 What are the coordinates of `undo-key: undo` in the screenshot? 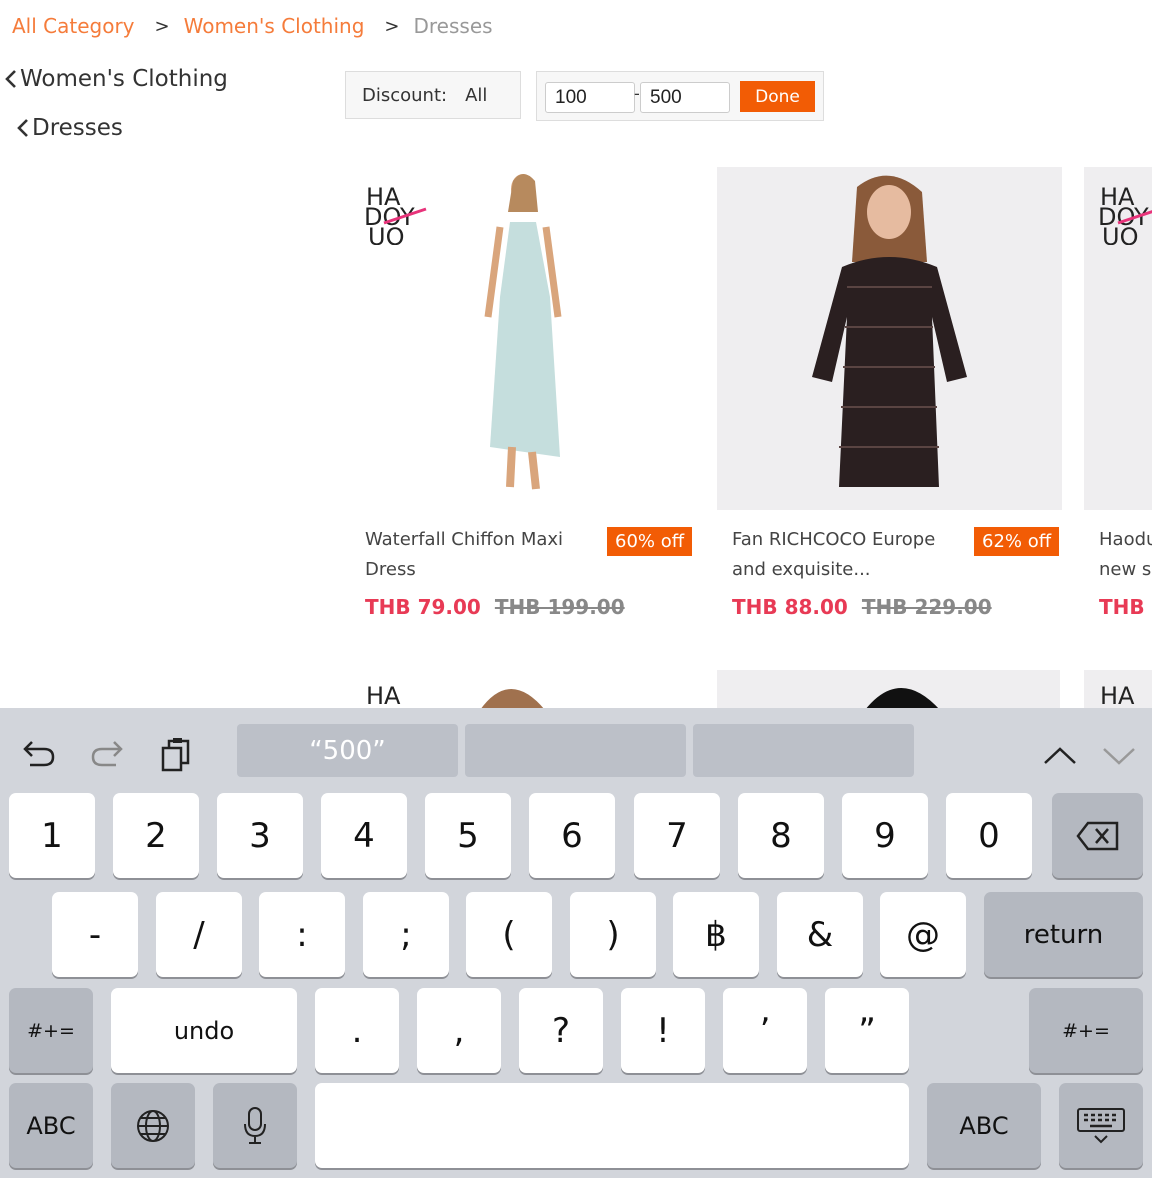 It's located at (204, 1030).